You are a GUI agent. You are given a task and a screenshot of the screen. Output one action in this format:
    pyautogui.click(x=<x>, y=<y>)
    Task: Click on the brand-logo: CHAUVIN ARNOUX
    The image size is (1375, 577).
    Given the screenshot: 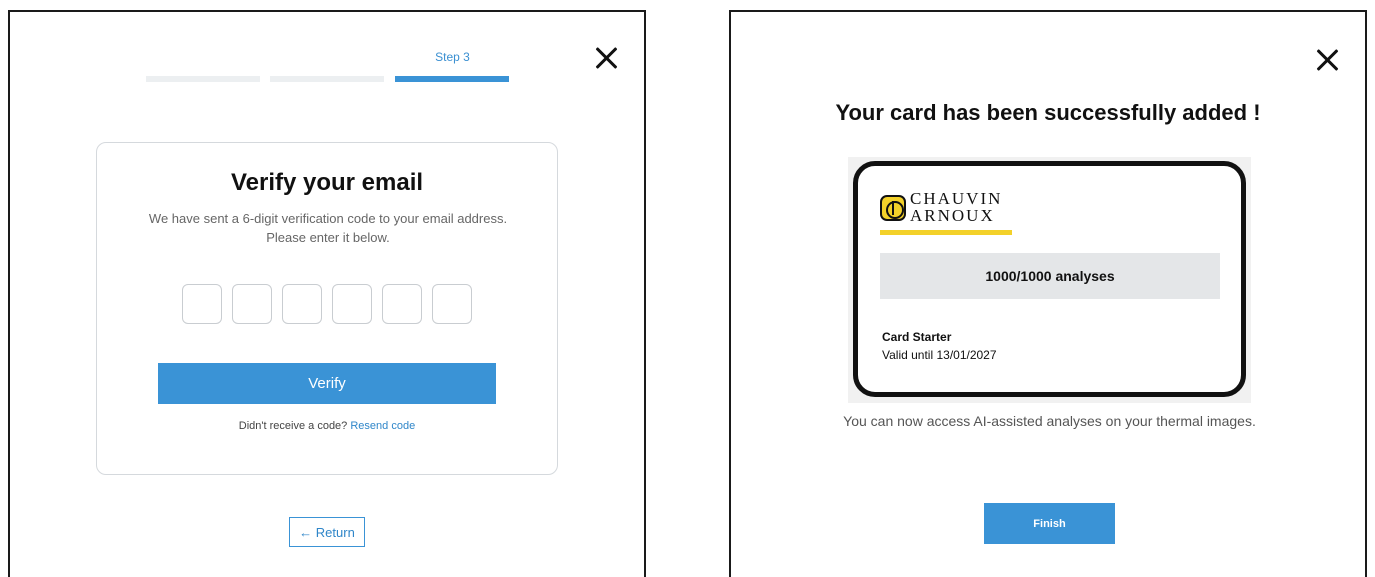 What is the action you would take?
    pyautogui.click(x=950, y=213)
    